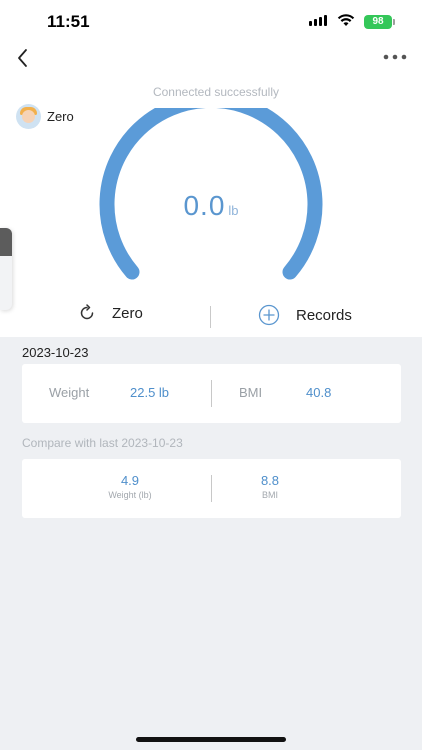 The height and width of the screenshot is (750, 422). I want to click on refresh-icon, so click(87, 312).